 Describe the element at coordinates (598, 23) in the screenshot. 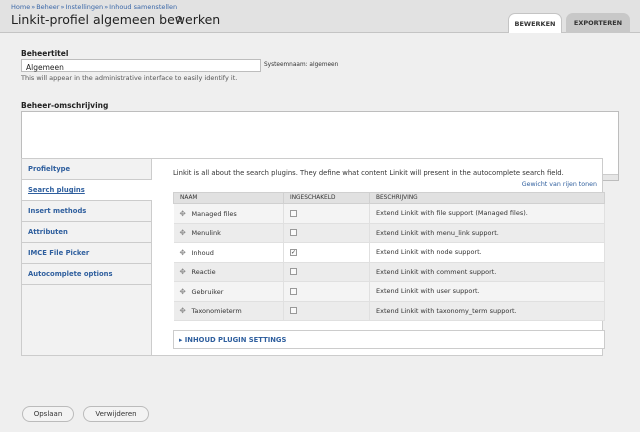

I see `tab-exporteren: Exporteren` at that location.